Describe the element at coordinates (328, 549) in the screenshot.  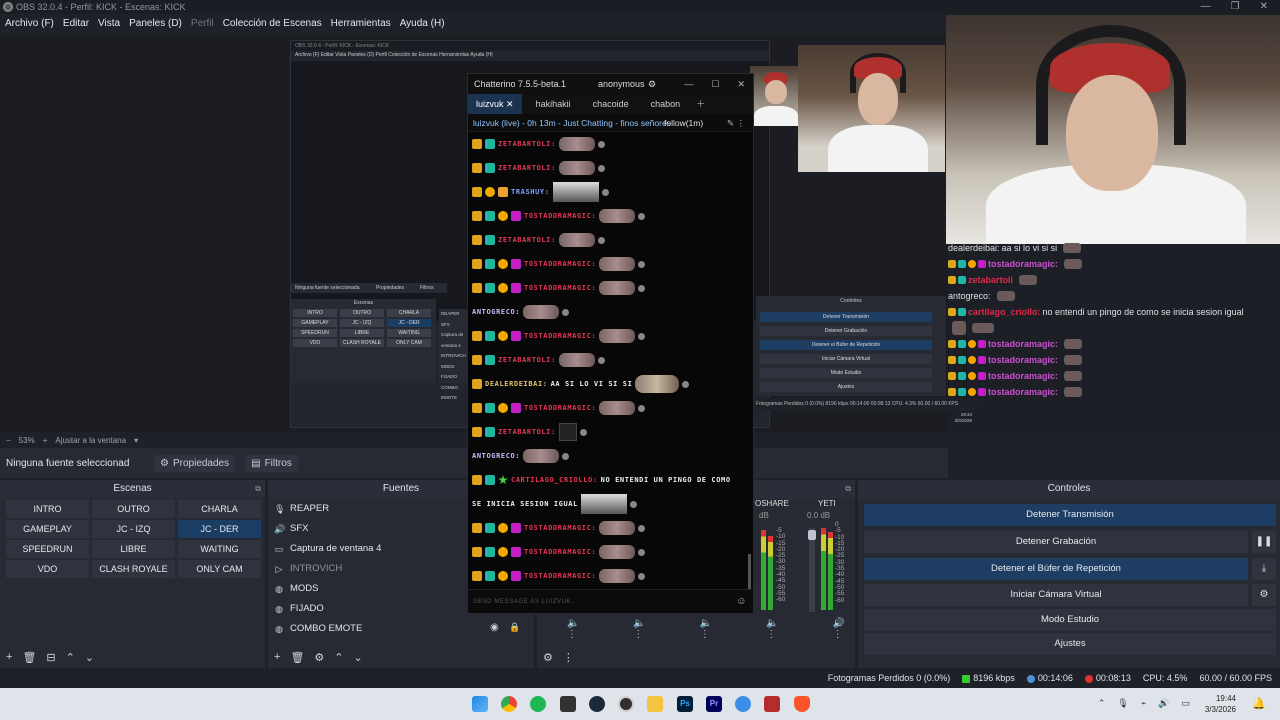
I see `source-captura-ventana: ▭ Captura de ventana 4` at that location.